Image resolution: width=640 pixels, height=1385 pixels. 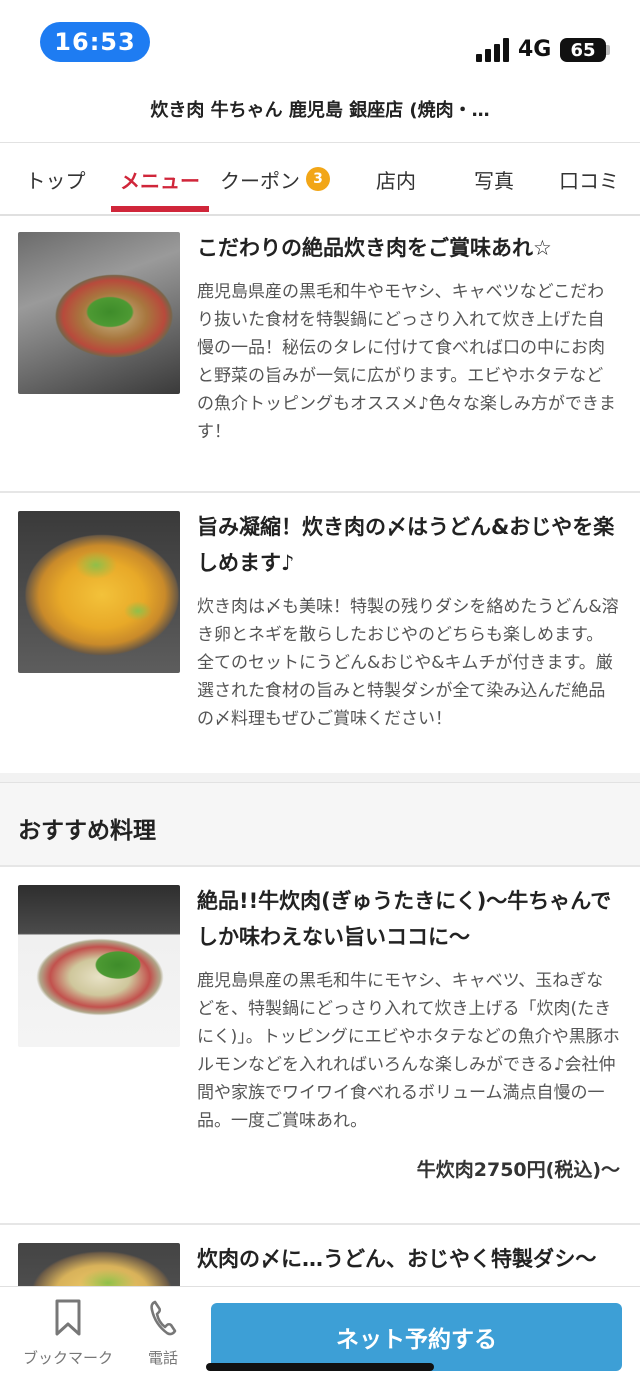 What do you see at coordinates (535, 49) in the screenshot?
I see `network-type: 4G` at bounding box center [535, 49].